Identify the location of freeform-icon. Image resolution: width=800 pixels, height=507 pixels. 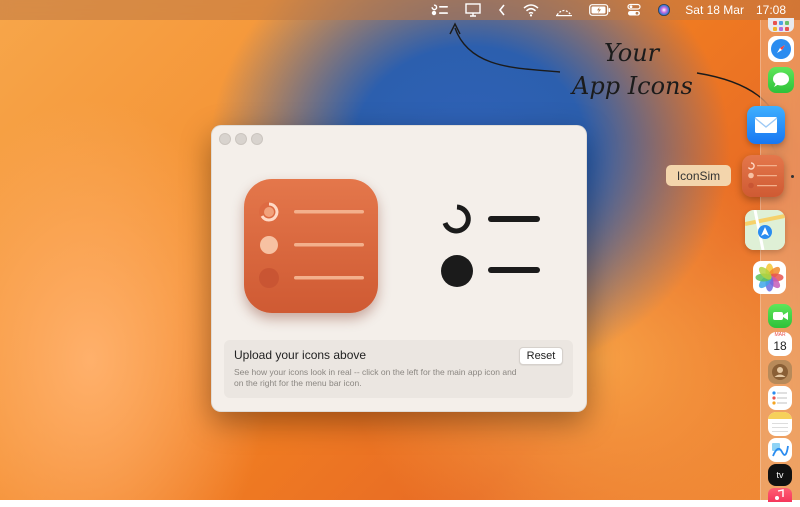
(780, 450).